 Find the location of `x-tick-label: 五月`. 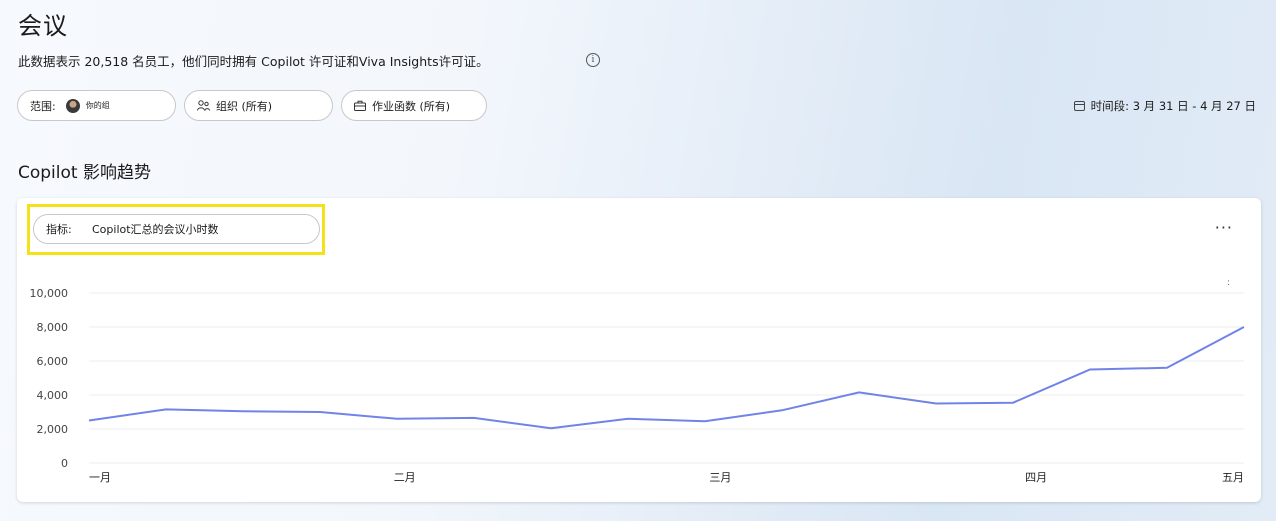

x-tick-label: 五月 is located at coordinates (1233, 477).